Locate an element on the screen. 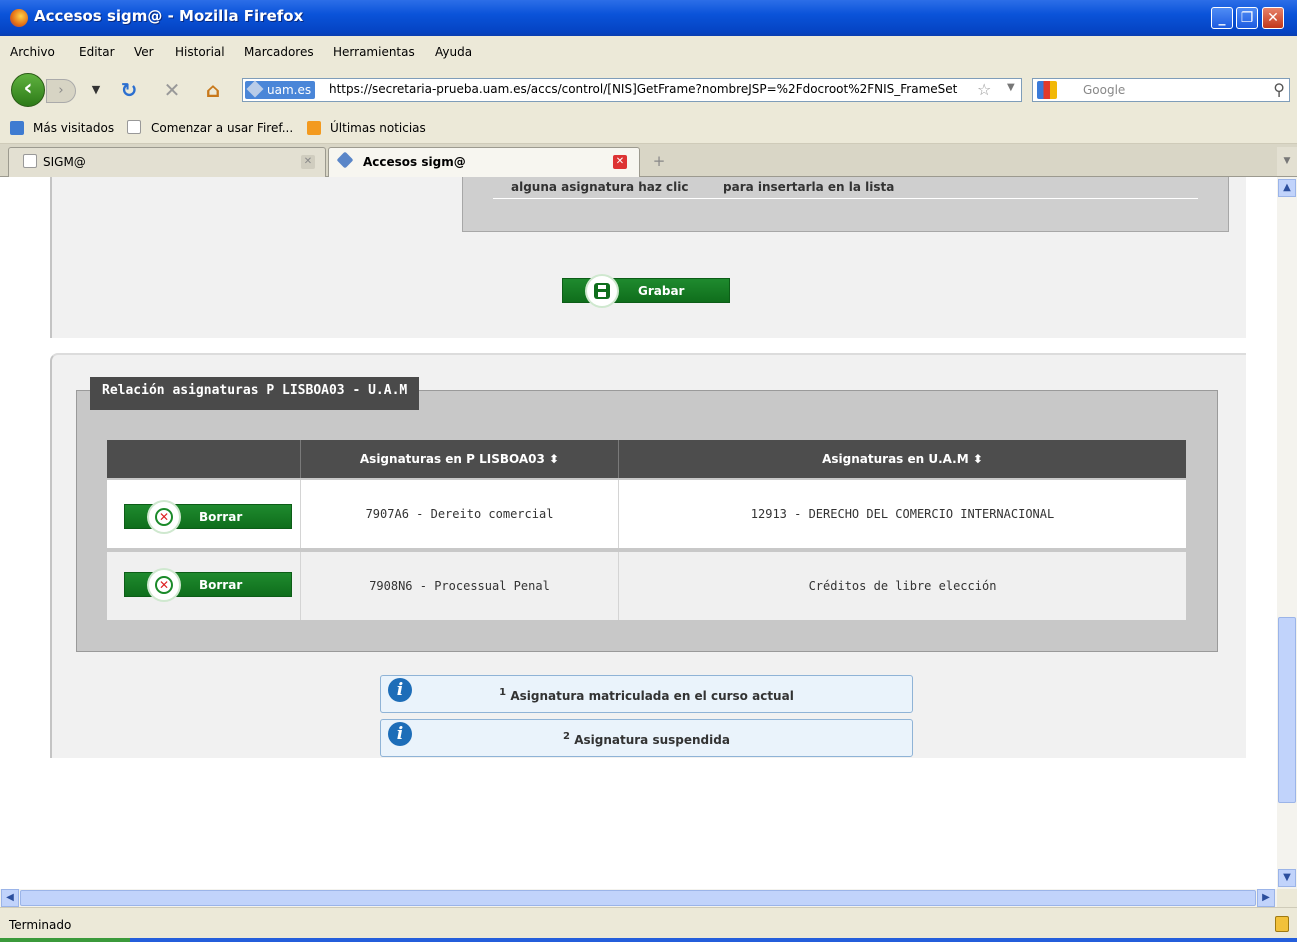  menu-historial: Historial is located at coordinates (200, 52).